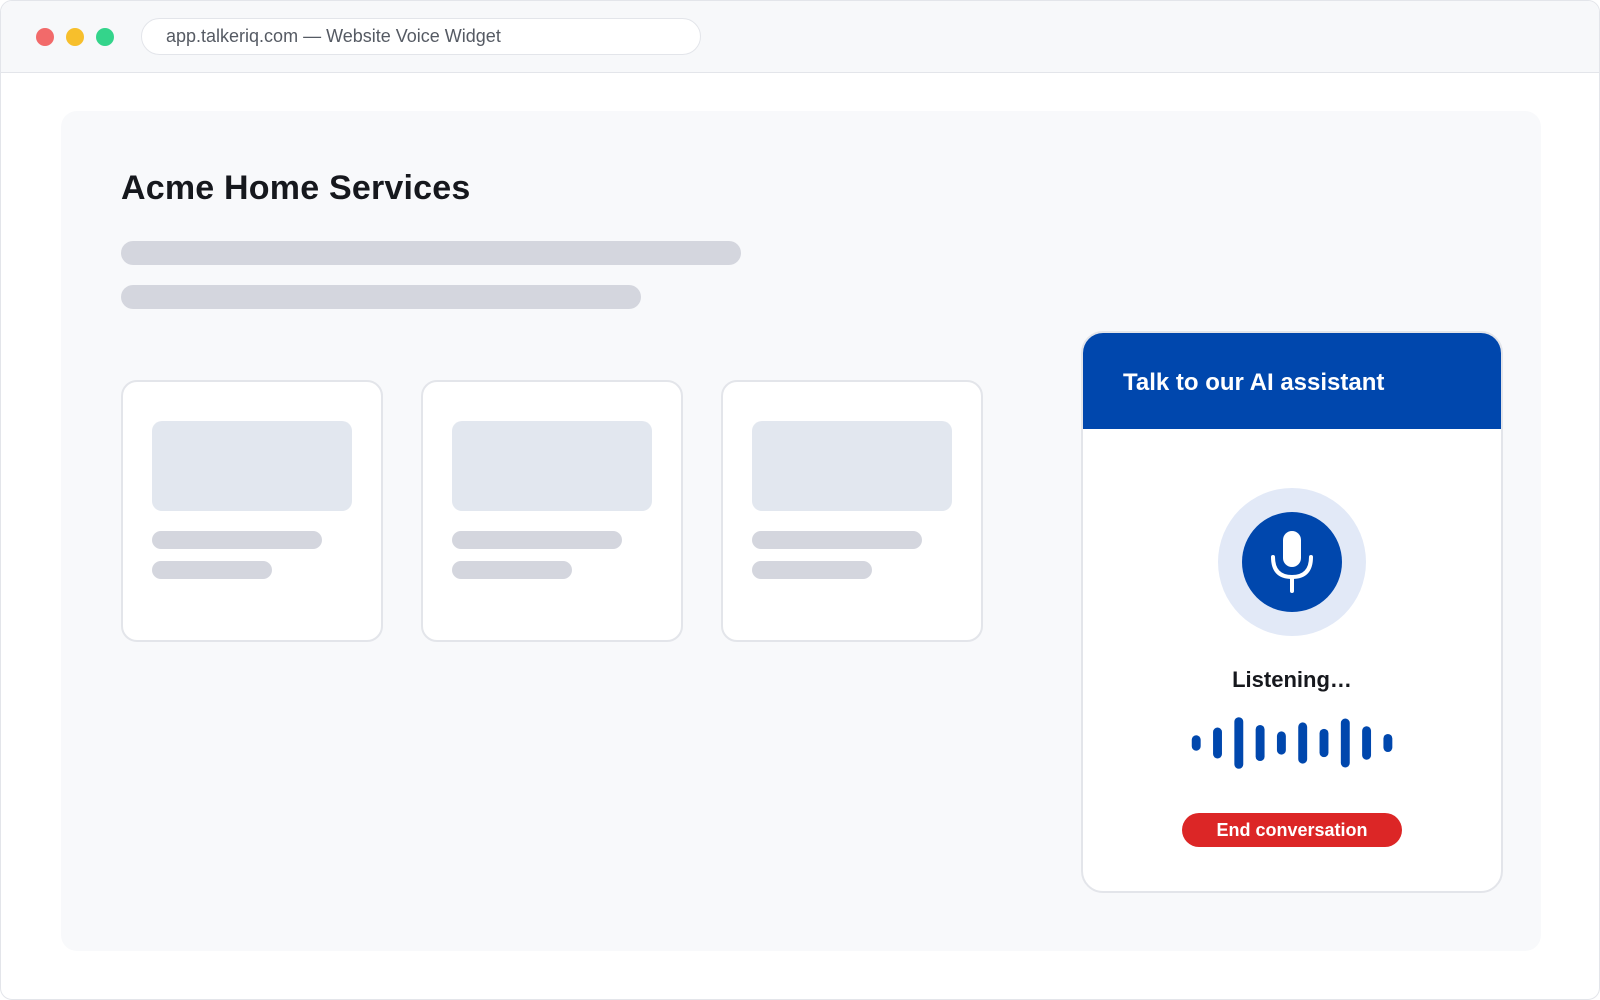 Image resolution: width=1600 pixels, height=1000 pixels. I want to click on audio-waveform, so click(1292, 743).